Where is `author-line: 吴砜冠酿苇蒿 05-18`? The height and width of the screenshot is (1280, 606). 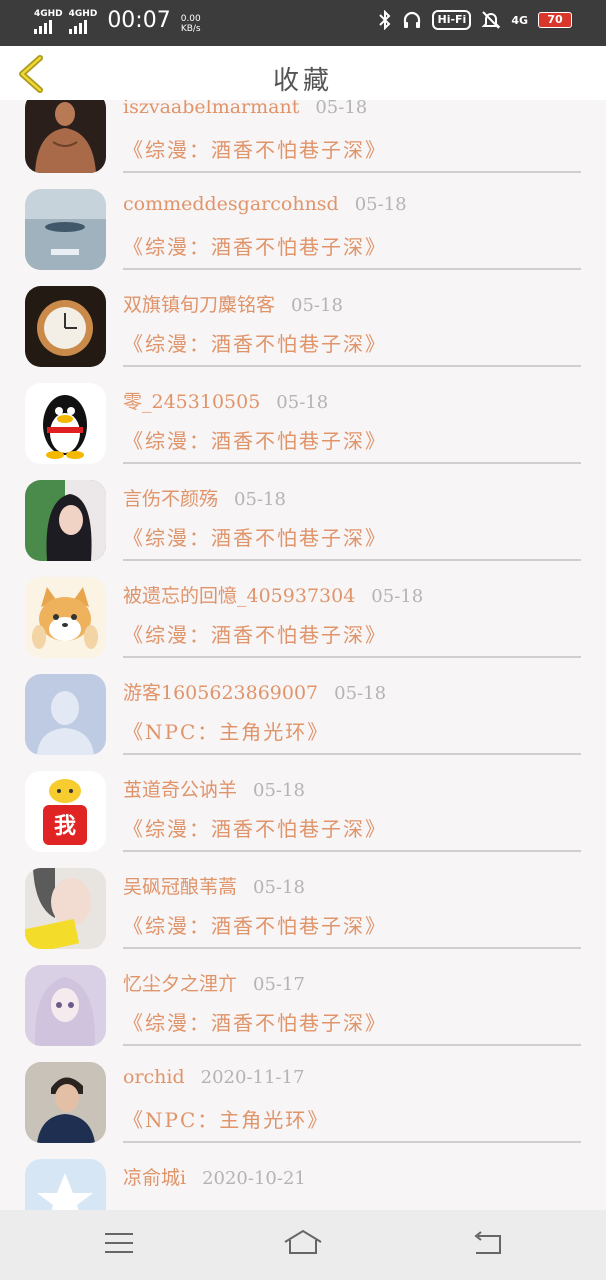 author-line: 吴砜冠酿苇蒿 05-18 is located at coordinates (214, 885).